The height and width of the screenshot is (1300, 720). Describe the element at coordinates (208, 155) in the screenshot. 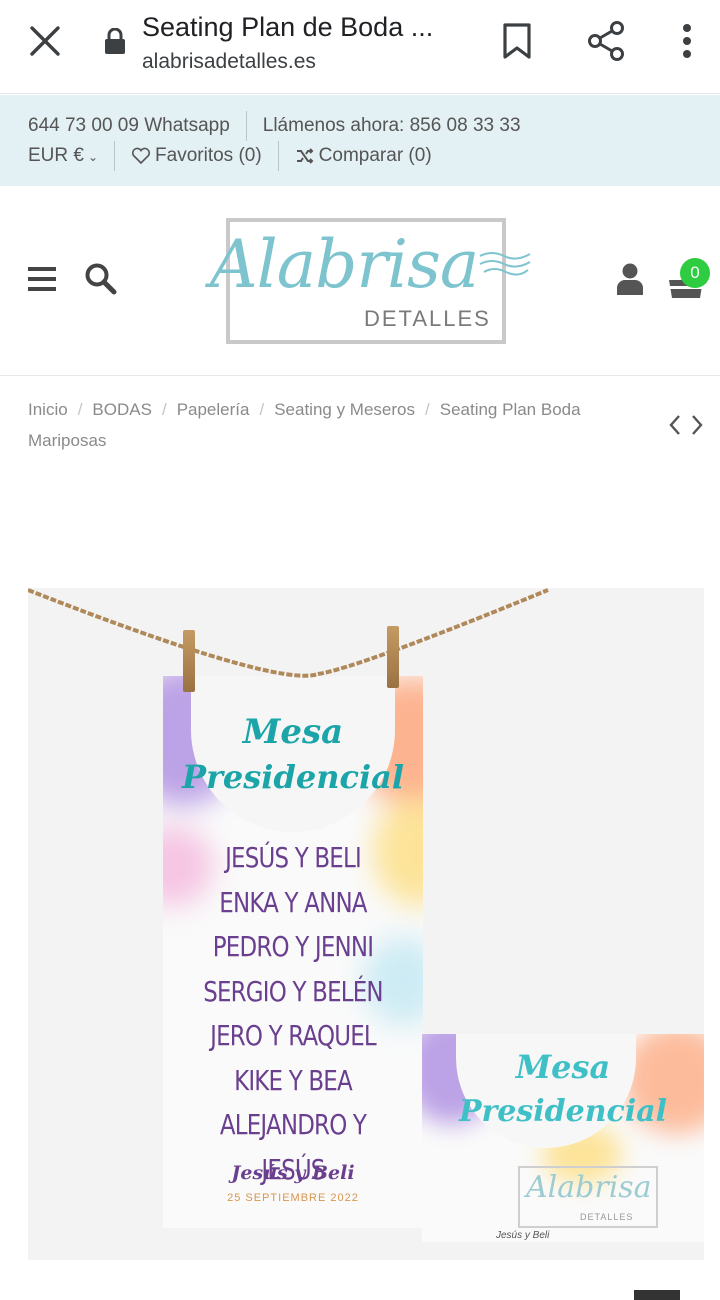

I see `favorites-label: Favoritos (0)` at that location.